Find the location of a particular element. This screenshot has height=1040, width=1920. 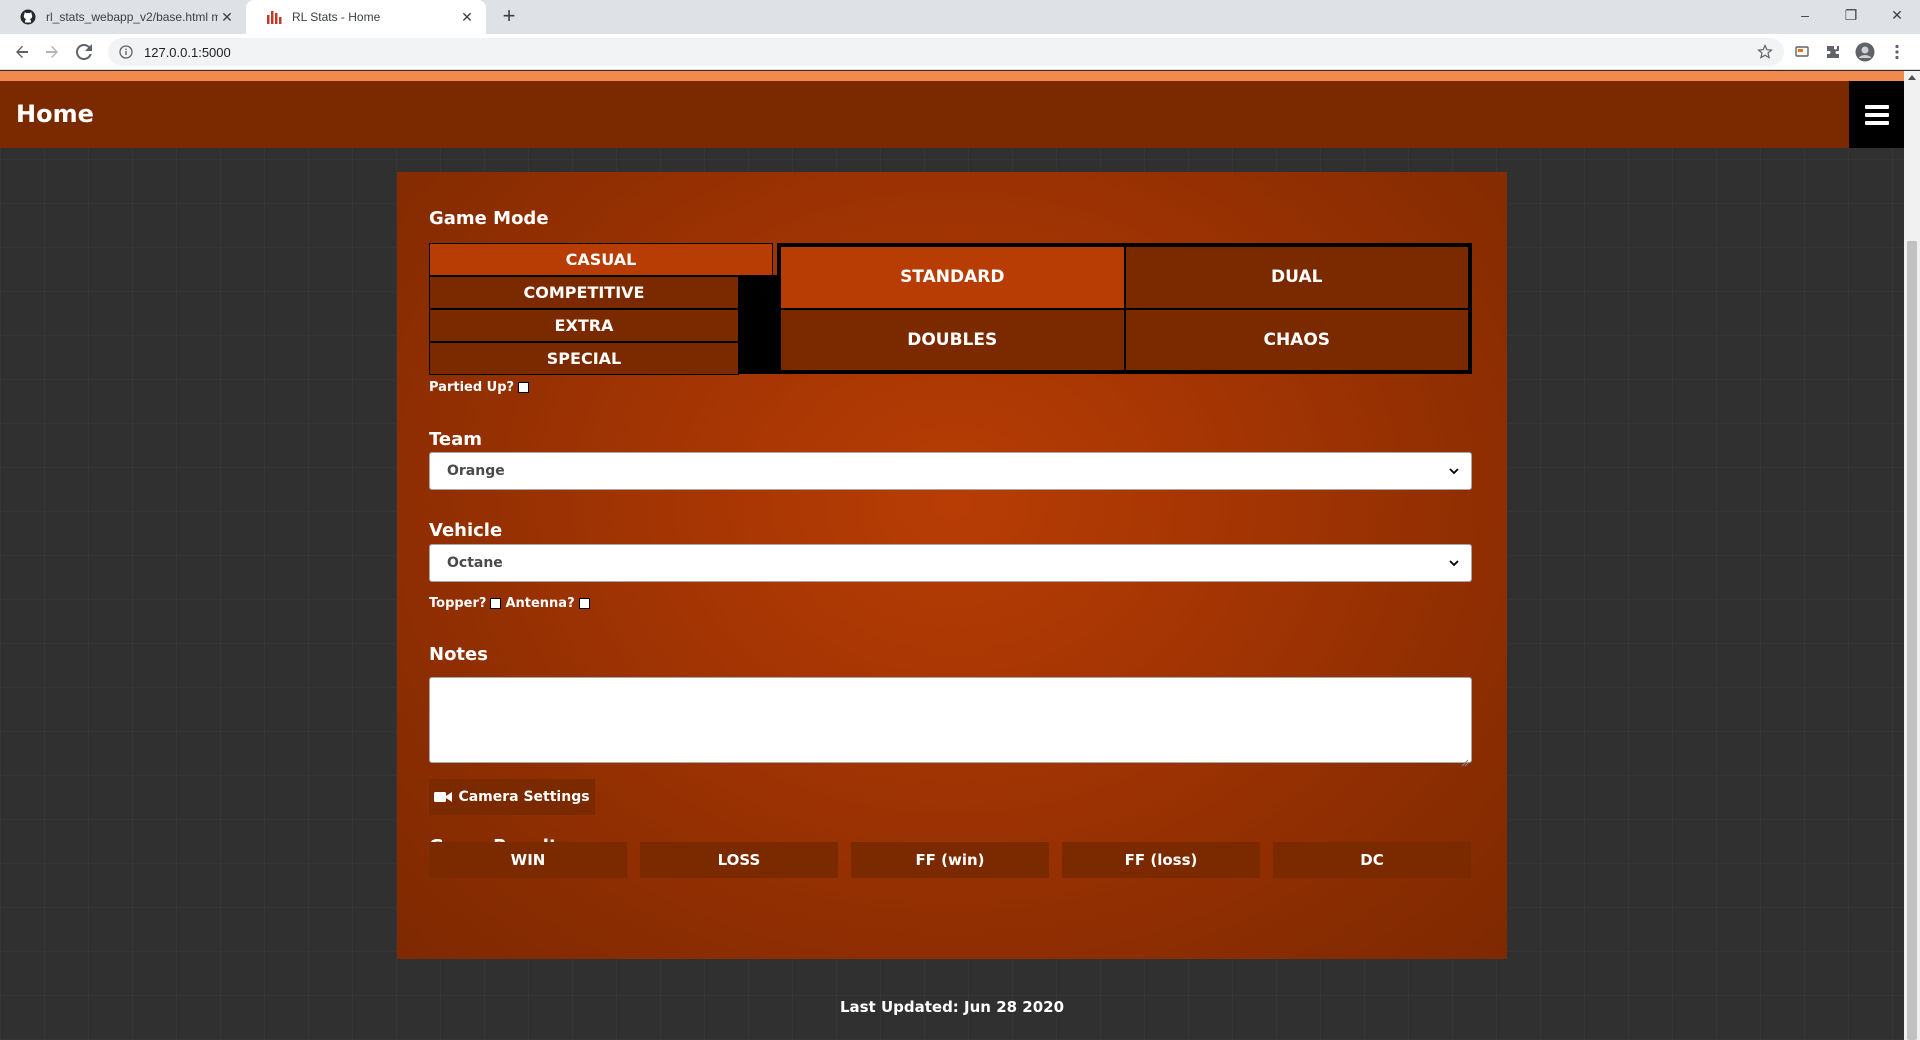

vehicle-options-row: Topper? Antenna? is located at coordinates (511, 603).